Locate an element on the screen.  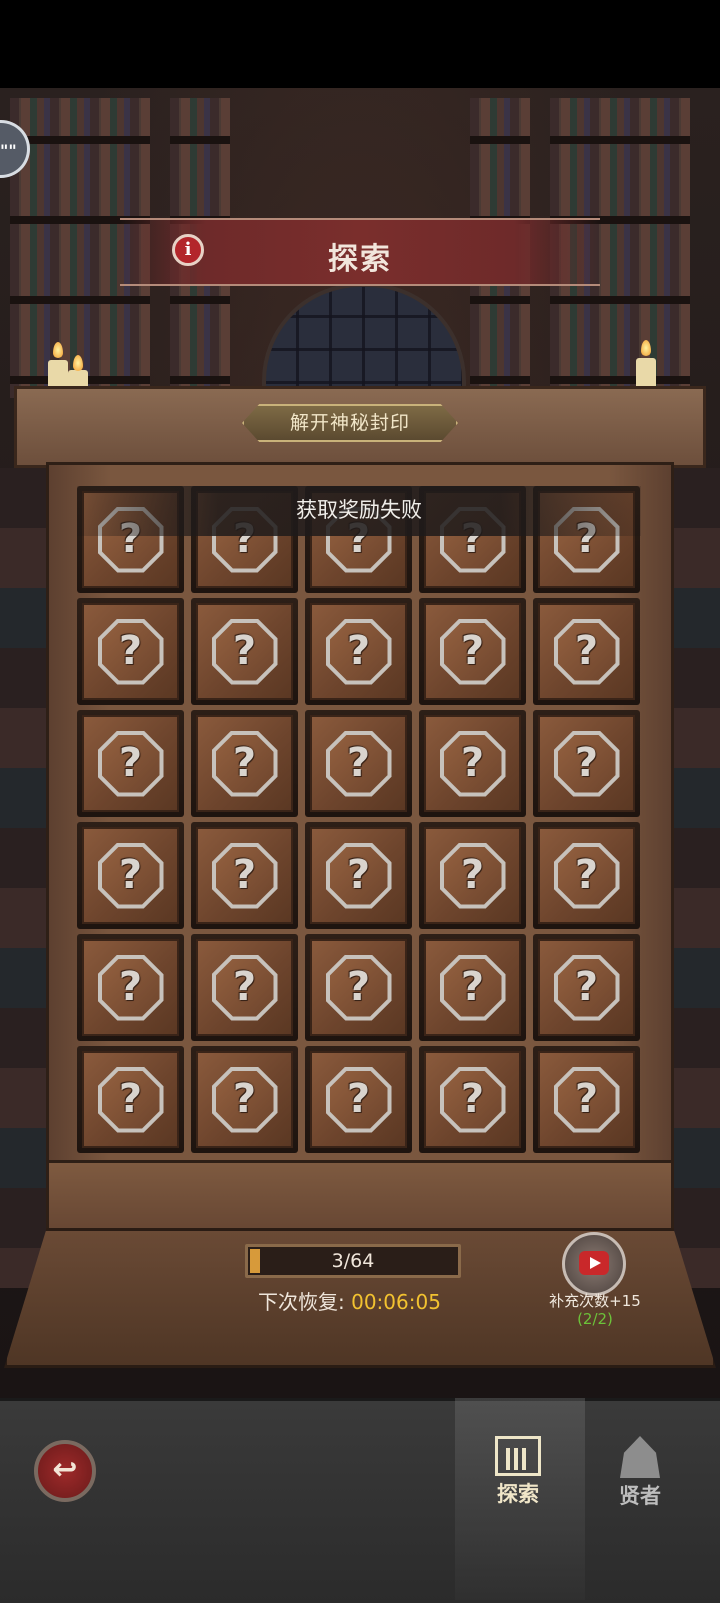
hood-icon is located at coordinates (640, 1457).